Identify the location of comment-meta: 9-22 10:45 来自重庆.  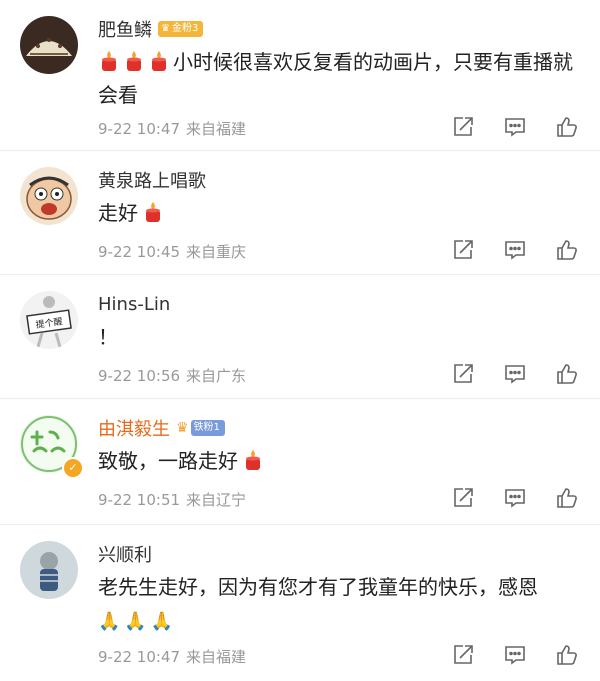
(172, 251).